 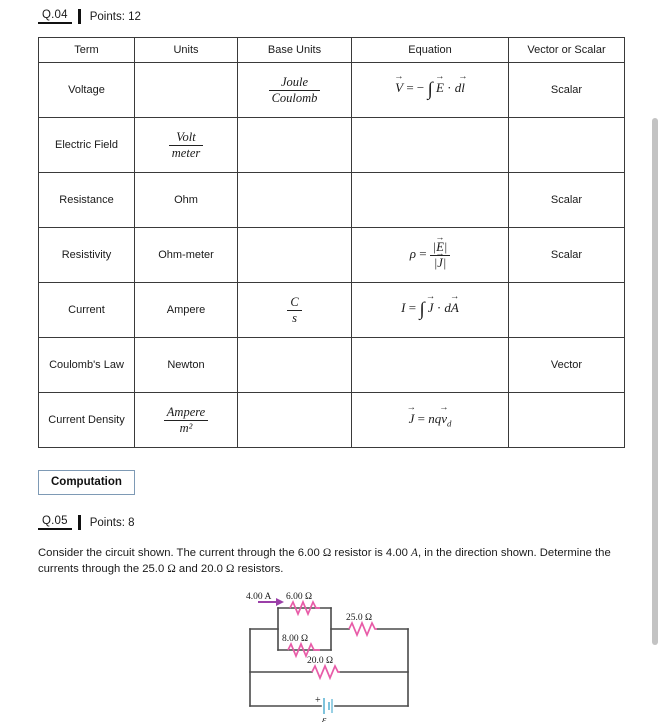 What do you see at coordinates (86, 50) in the screenshot?
I see `column-header-term: Term` at bounding box center [86, 50].